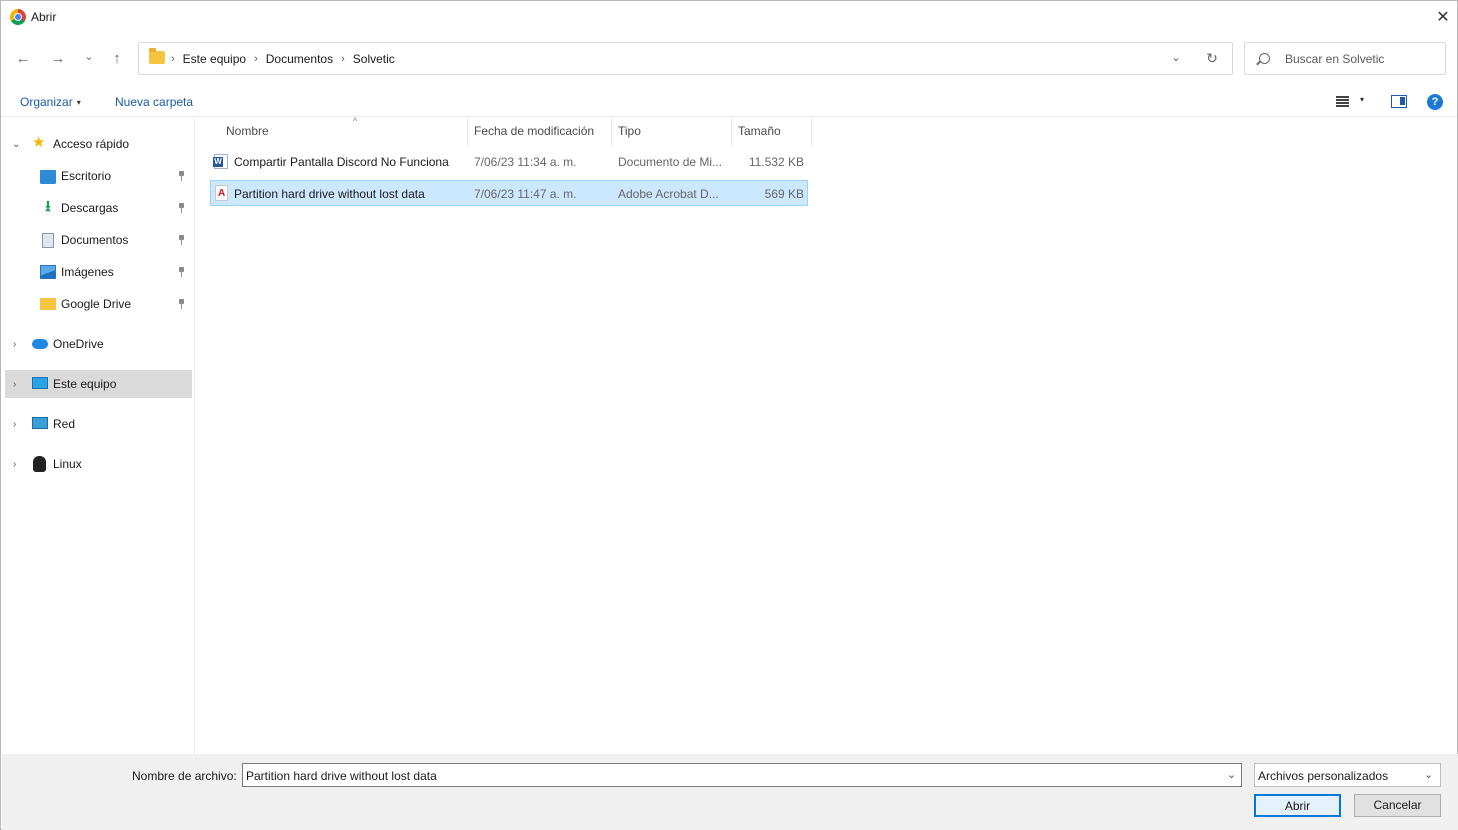  Describe the element at coordinates (117, 58) in the screenshot. I see `up-button: ↑` at that location.